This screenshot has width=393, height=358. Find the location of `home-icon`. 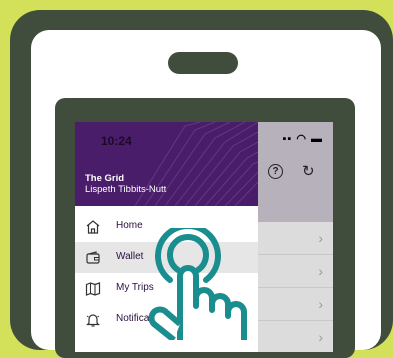

home-icon is located at coordinates (93, 227).